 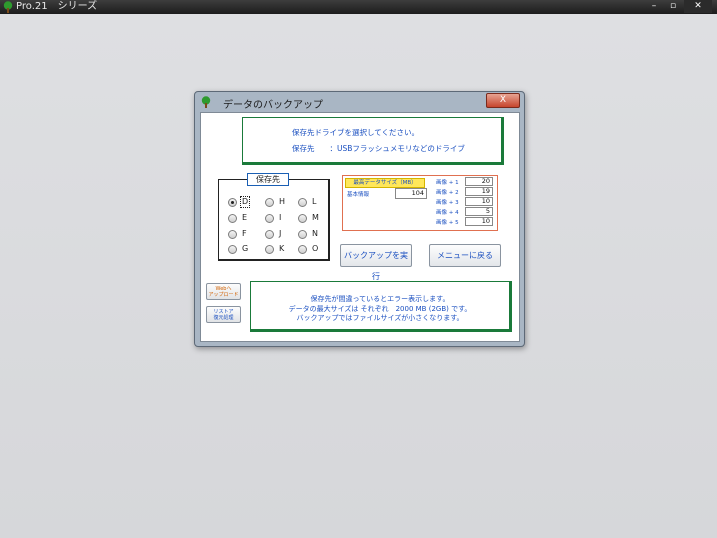 What do you see at coordinates (315, 248) in the screenshot?
I see `drive-label: O` at bounding box center [315, 248].